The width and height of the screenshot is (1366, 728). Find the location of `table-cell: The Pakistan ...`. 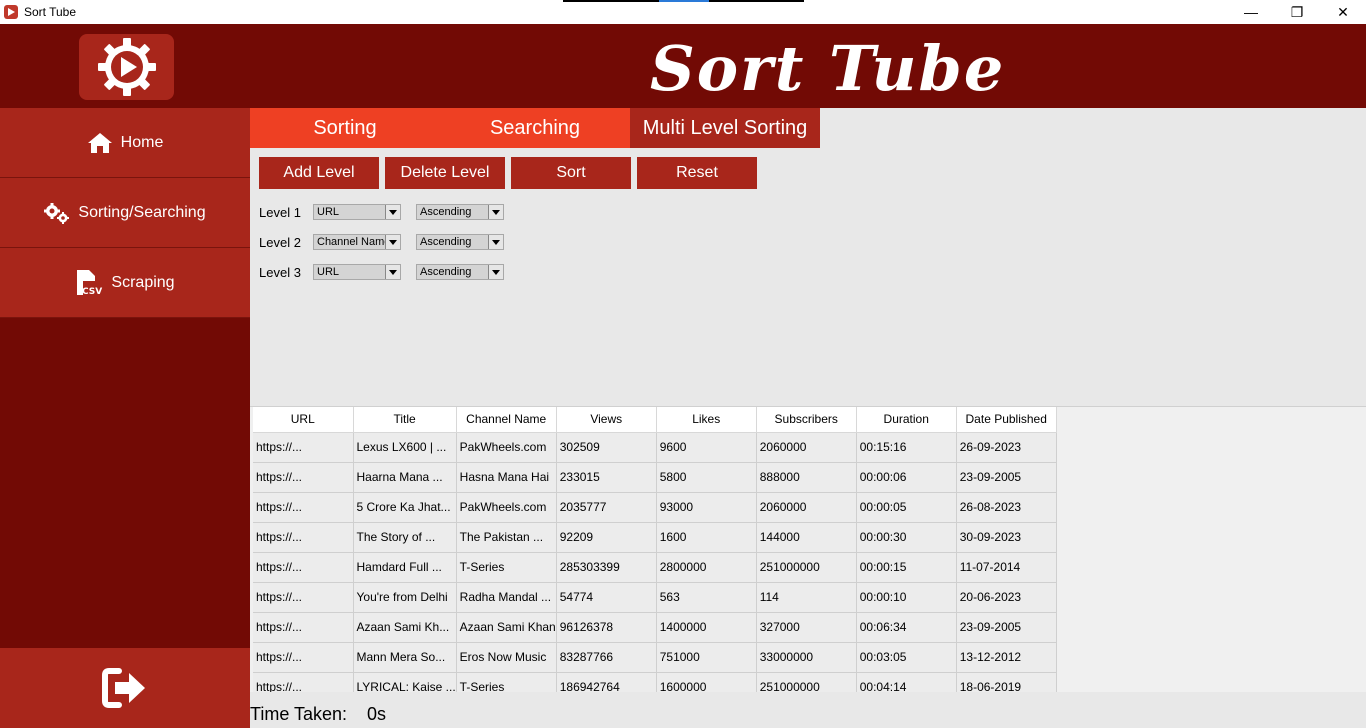

table-cell: The Pakistan ... is located at coordinates (506, 537).